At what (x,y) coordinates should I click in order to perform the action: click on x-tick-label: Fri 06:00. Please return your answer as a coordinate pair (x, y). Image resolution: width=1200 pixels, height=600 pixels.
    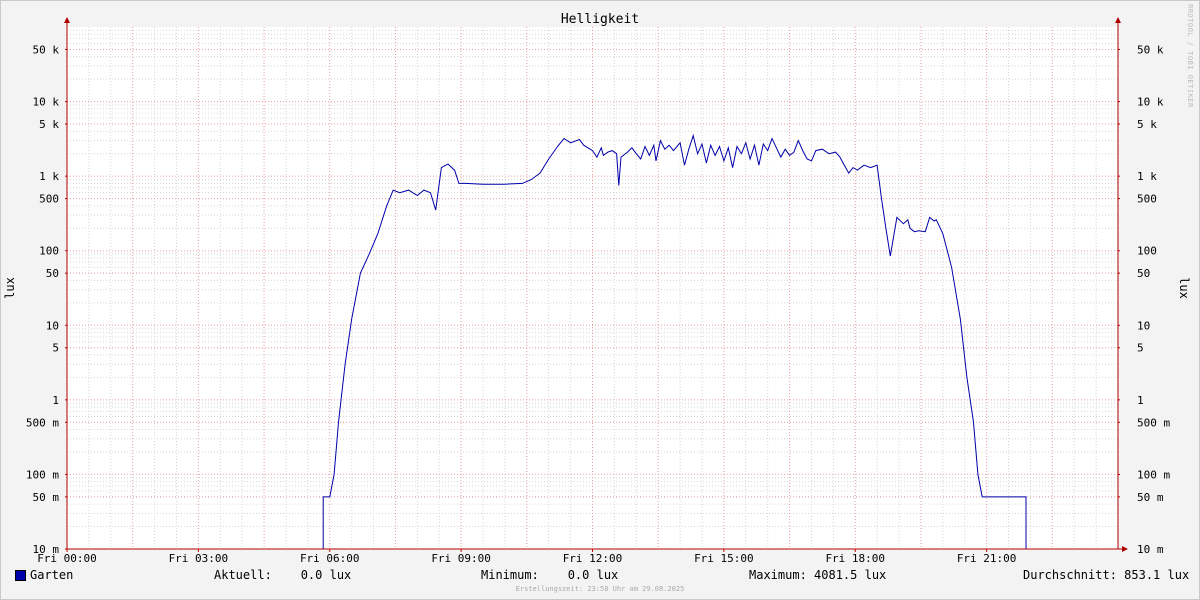
    Looking at the image, I should click on (330, 558).